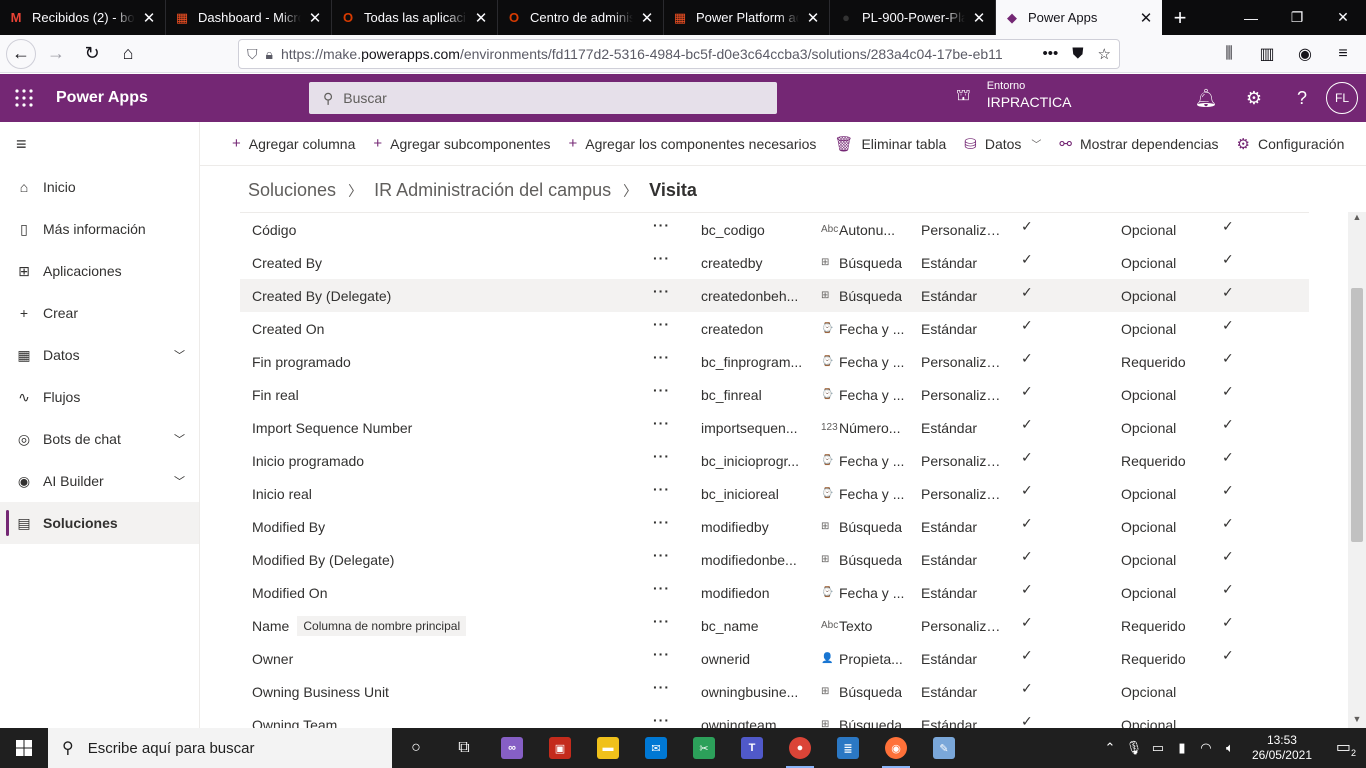 This screenshot has width=1366, height=768. Describe the element at coordinates (1002, 144) in the screenshot. I see `command-datos: ⛁ Datos ﹀` at that location.